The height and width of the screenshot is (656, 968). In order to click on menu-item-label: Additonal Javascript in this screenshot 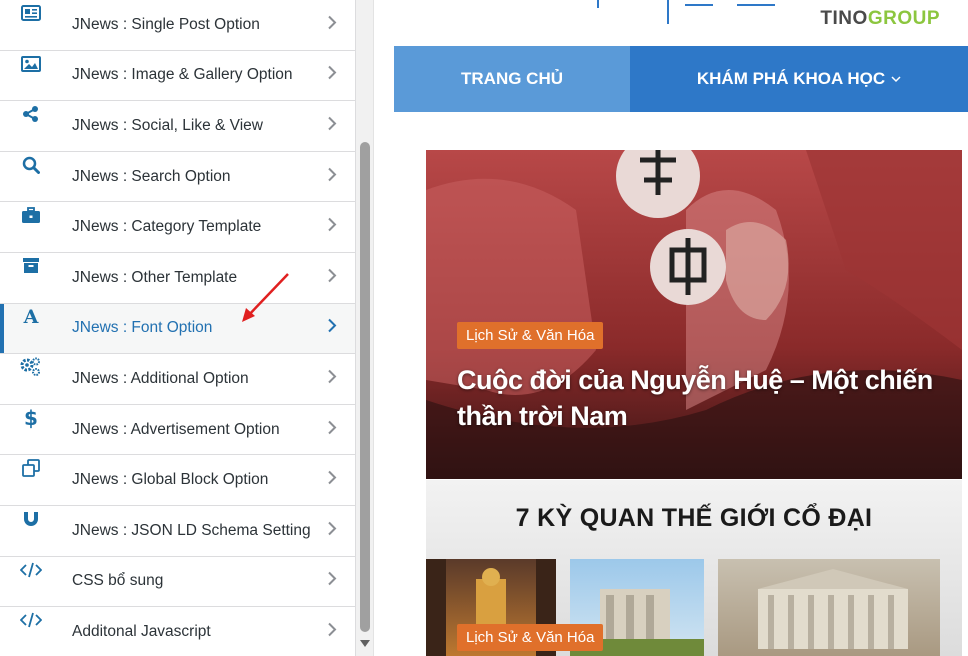, I will do `click(141, 631)`.